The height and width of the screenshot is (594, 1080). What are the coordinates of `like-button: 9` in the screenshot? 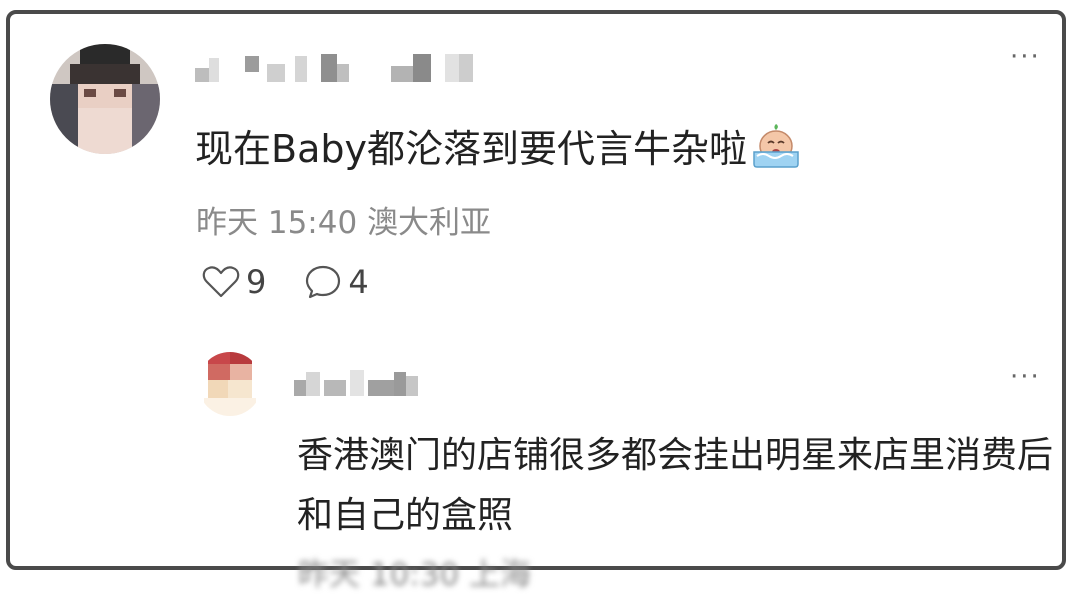 It's located at (234, 282).